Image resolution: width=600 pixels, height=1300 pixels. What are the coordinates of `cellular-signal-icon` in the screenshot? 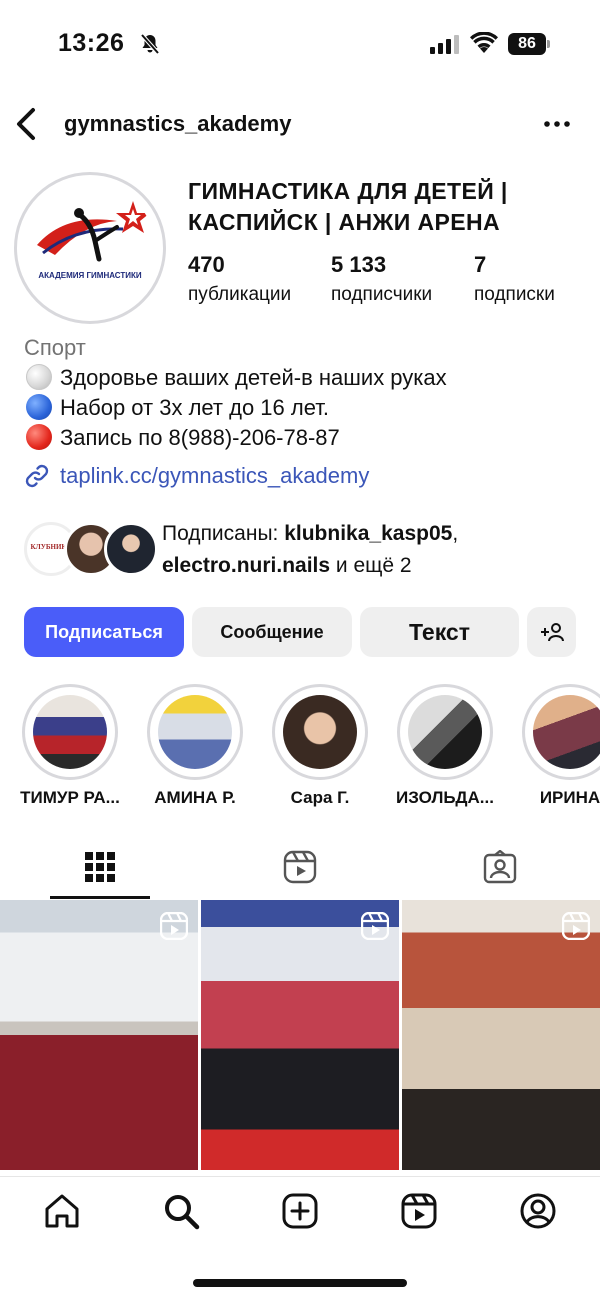 It's located at (444, 44).